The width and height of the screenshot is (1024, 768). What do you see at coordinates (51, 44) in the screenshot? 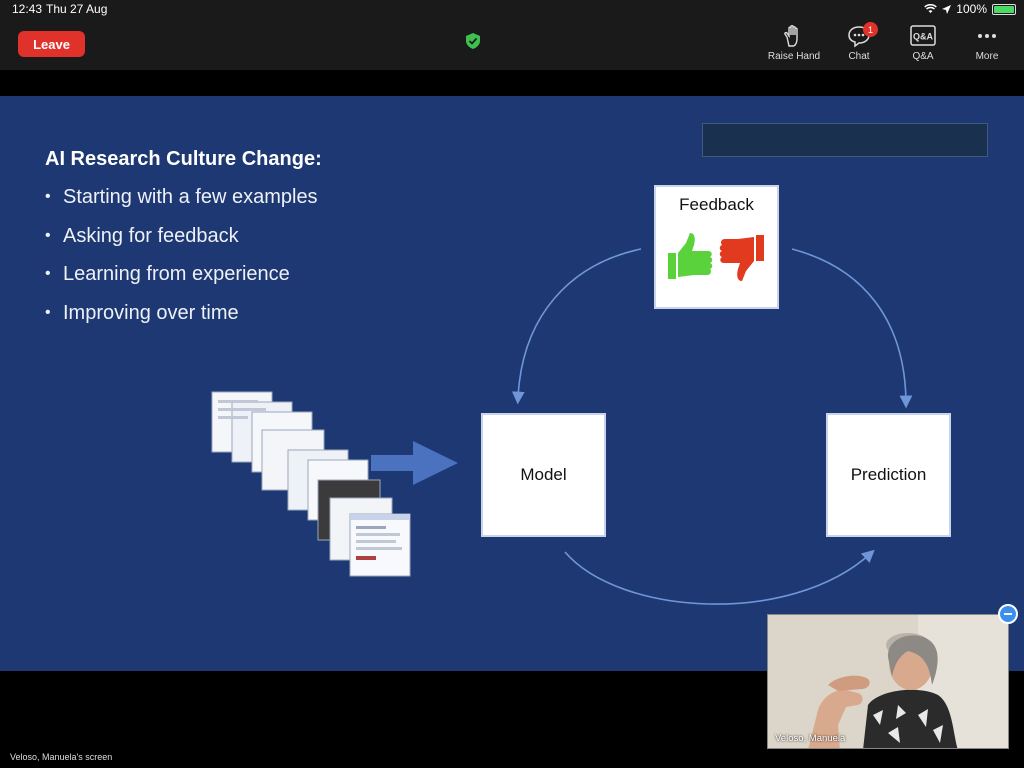
I see `leave-button: Leave` at bounding box center [51, 44].